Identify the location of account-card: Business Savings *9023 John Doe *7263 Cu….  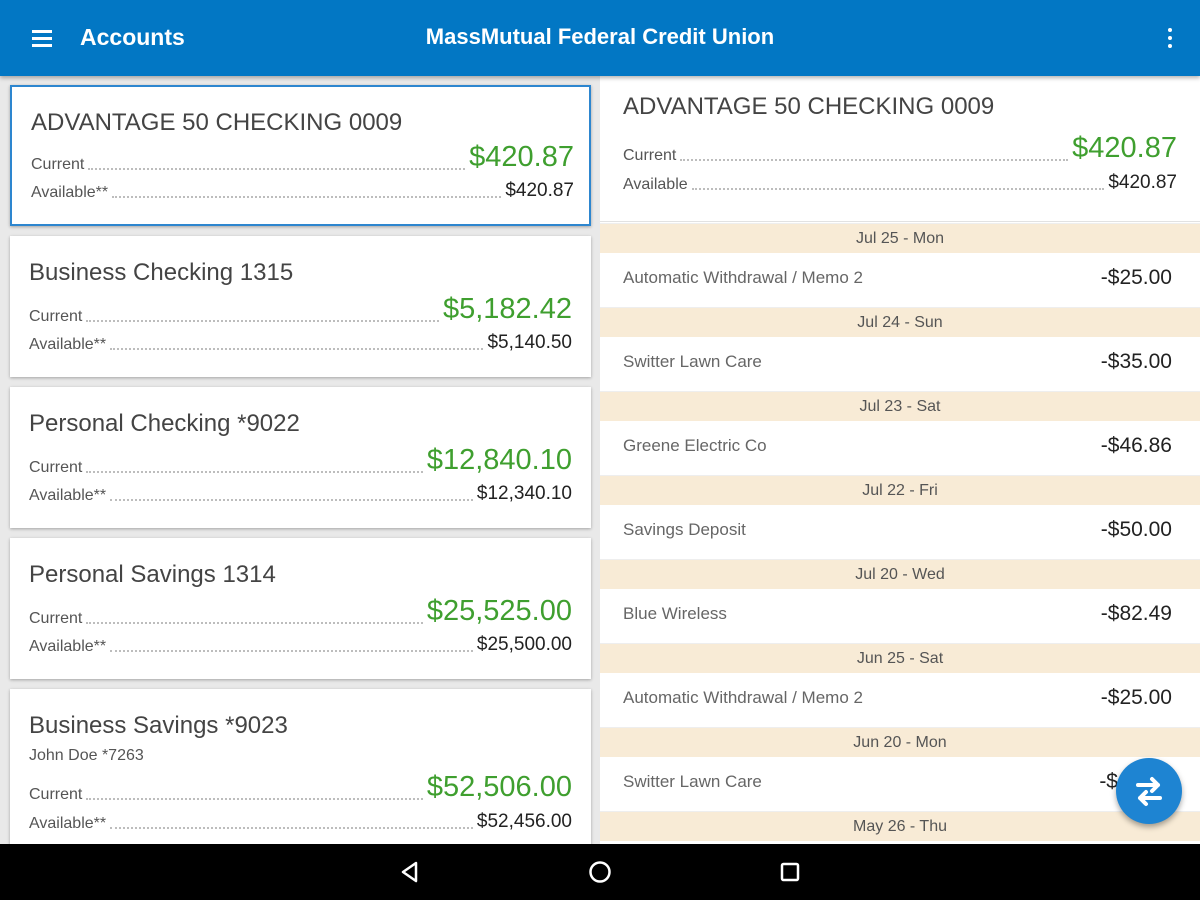
(300, 766).